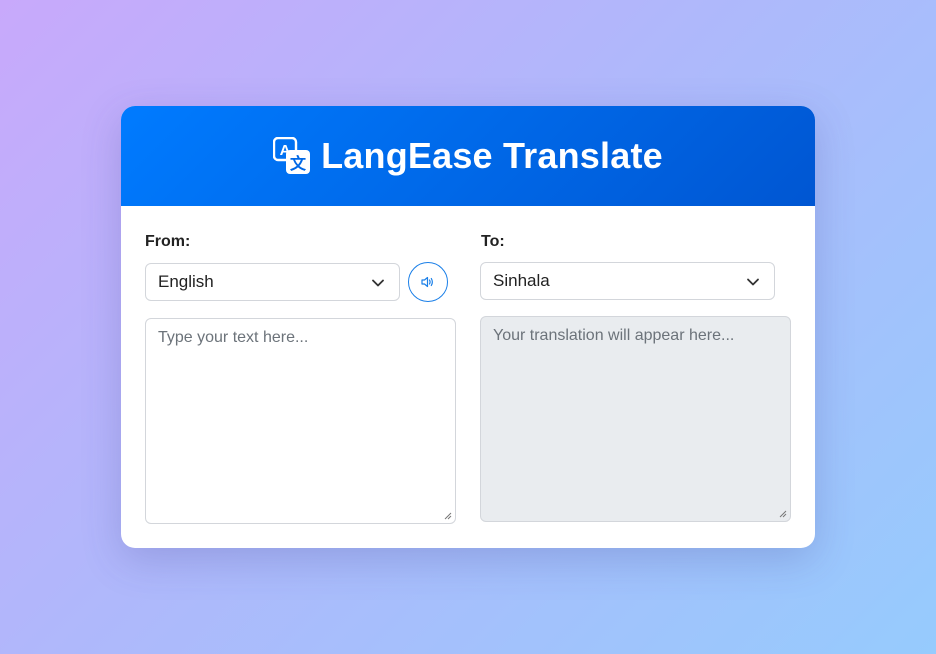  I want to click on svg-text: 文, so click(298, 163).